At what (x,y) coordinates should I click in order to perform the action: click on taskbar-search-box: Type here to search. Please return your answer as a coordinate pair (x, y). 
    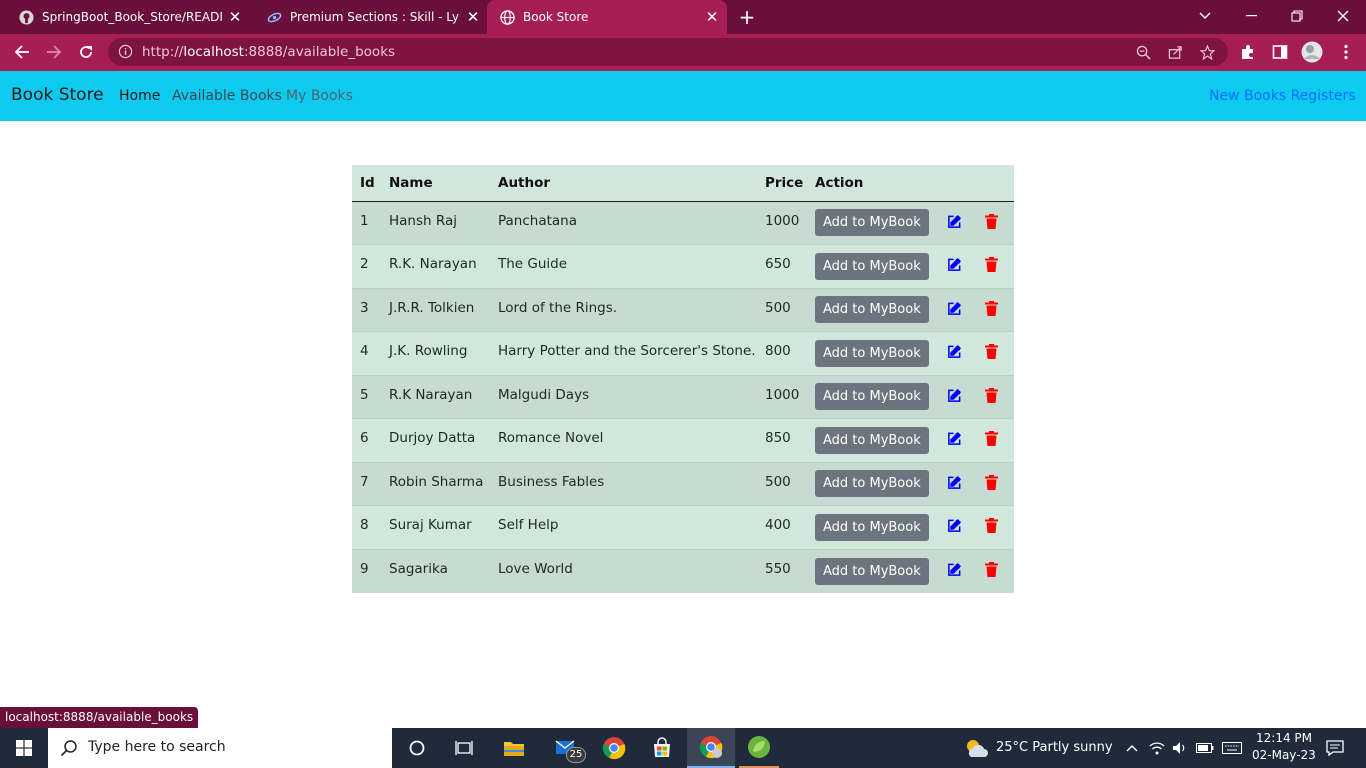
    Looking at the image, I should click on (220, 748).